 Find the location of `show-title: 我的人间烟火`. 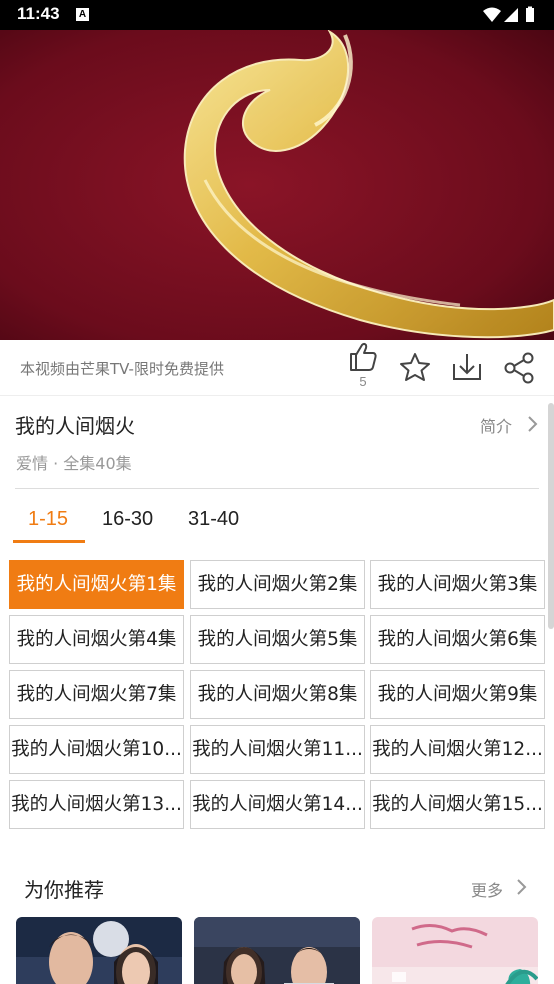

show-title: 我的人间烟火 is located at coordinates (75, 426).